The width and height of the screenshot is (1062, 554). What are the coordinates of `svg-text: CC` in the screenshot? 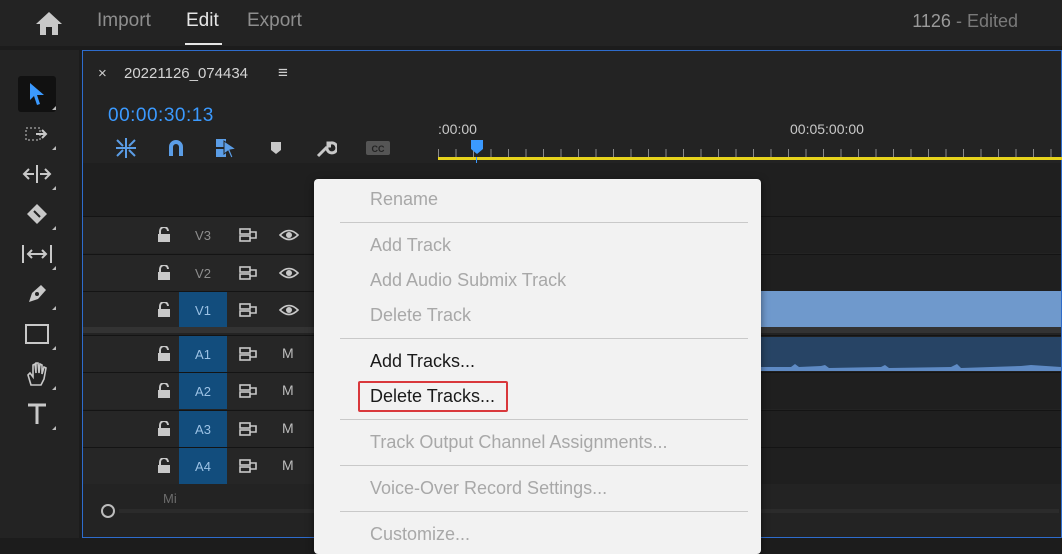 It's located at (378, 149).